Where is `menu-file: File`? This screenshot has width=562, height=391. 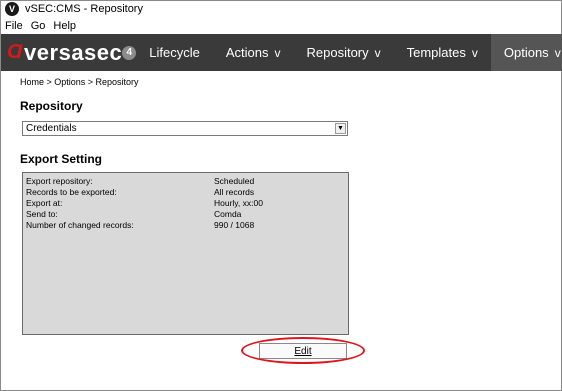
menu-file: File is located at coordinates (14, 26).